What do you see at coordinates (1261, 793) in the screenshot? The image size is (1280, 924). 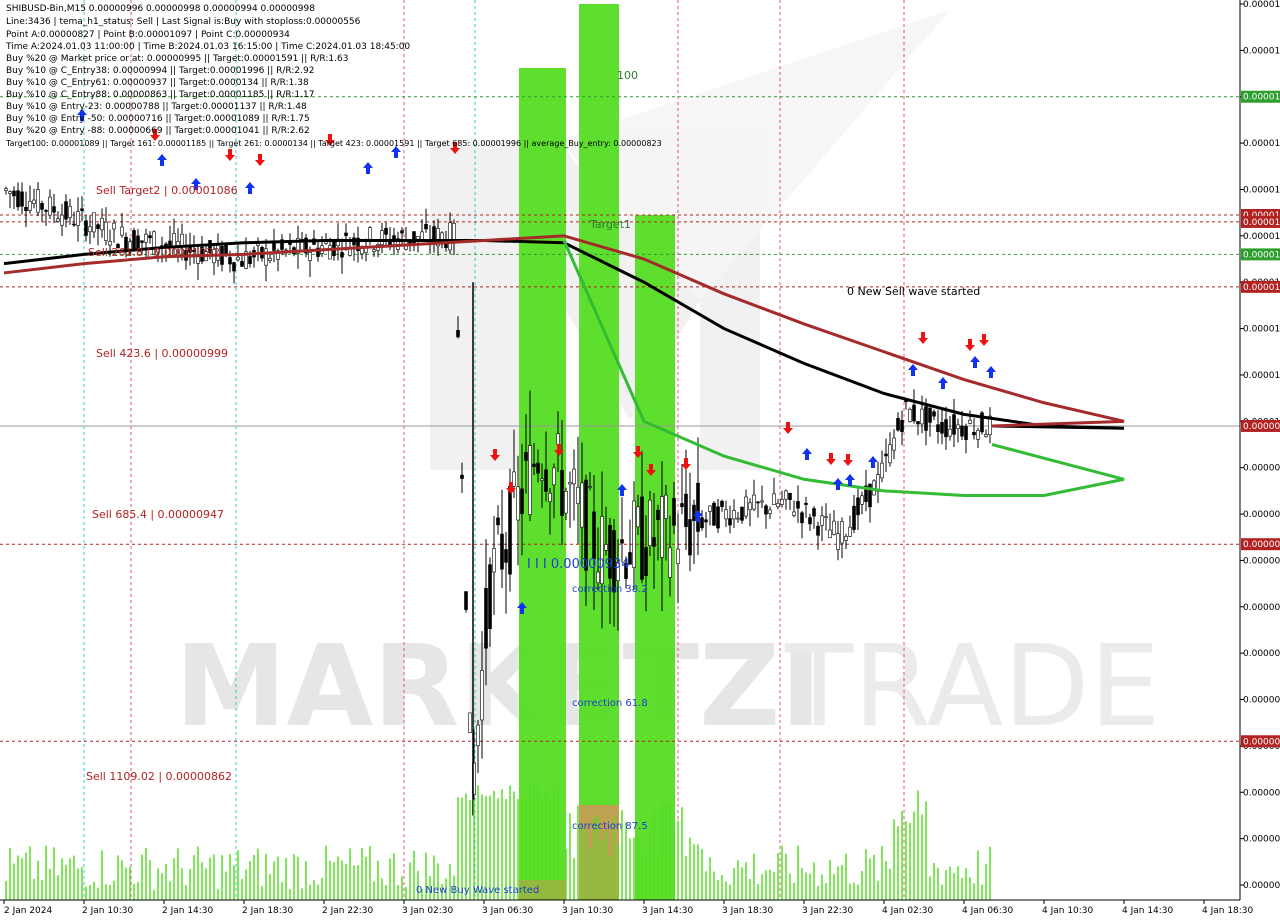 I see `price-tick-label: 0.00000840` at bounding box center [1261, 793].